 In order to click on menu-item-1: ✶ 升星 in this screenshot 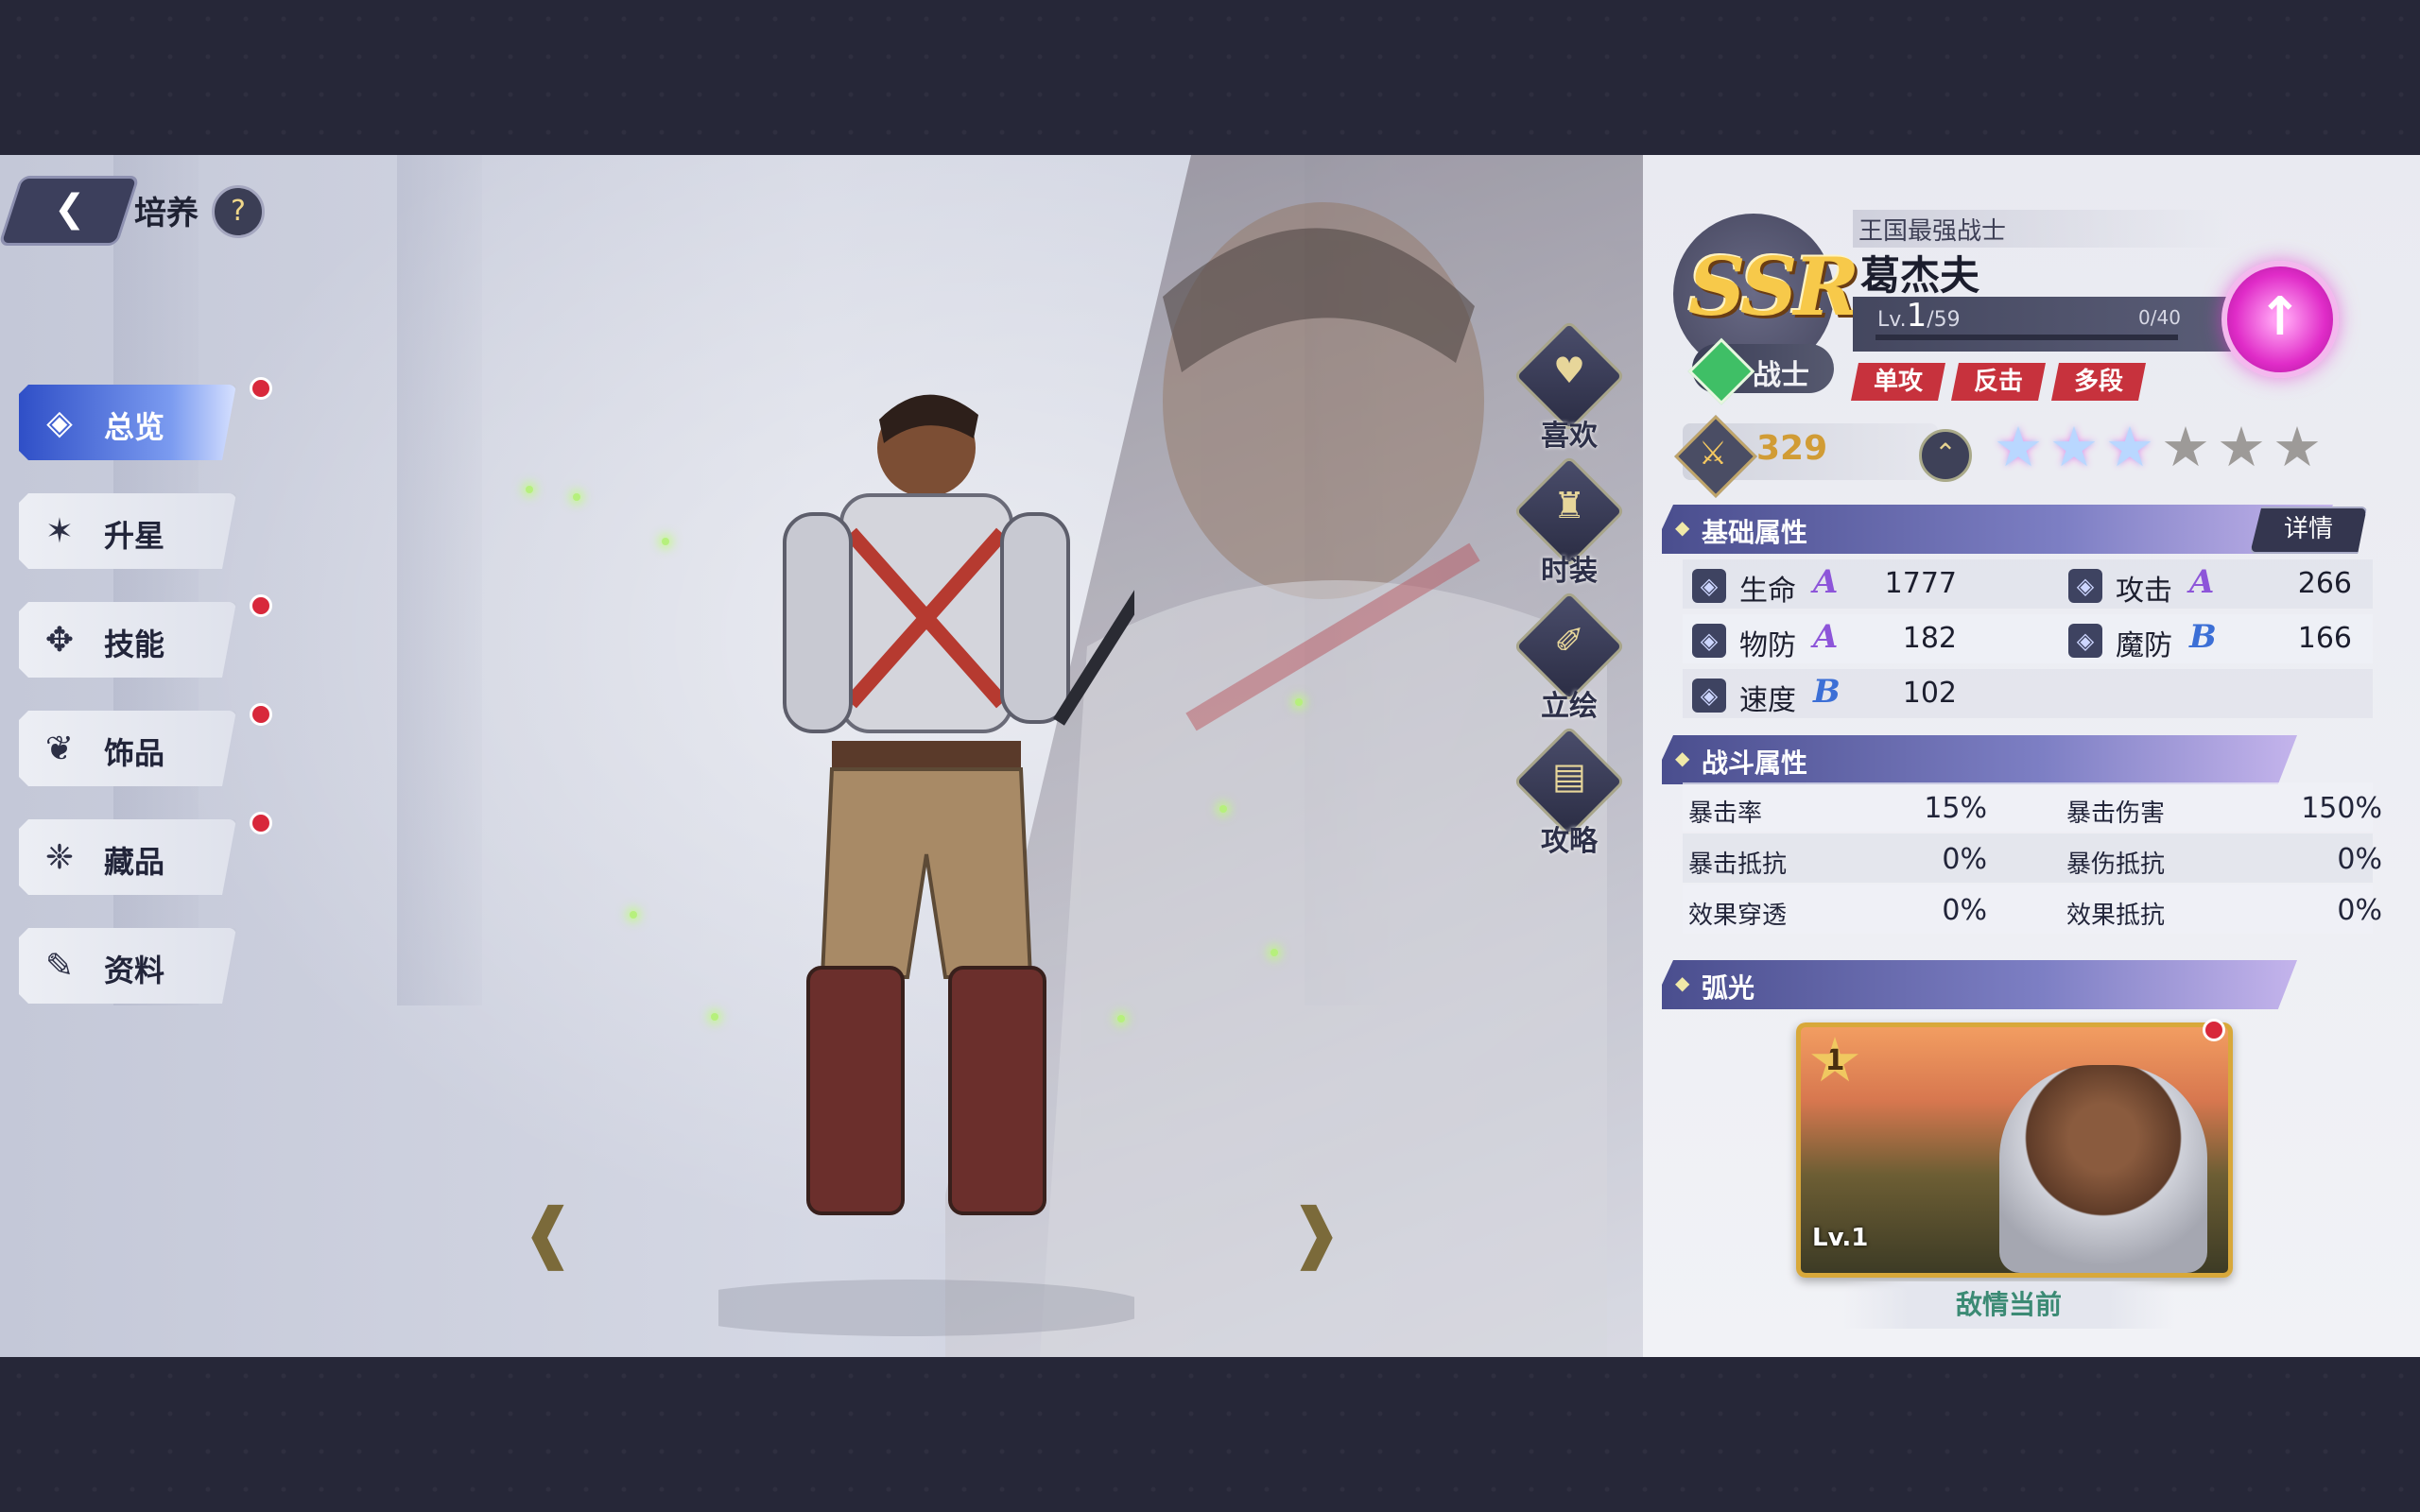, I will do `click(127, 531)`.